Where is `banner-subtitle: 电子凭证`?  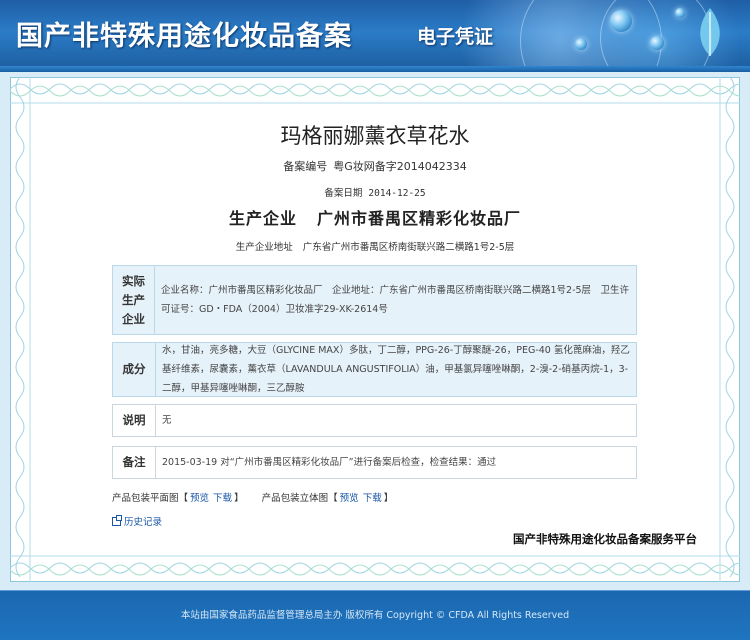
banner-subtitle: 电子凭证 is located at coordinates (455, 37).